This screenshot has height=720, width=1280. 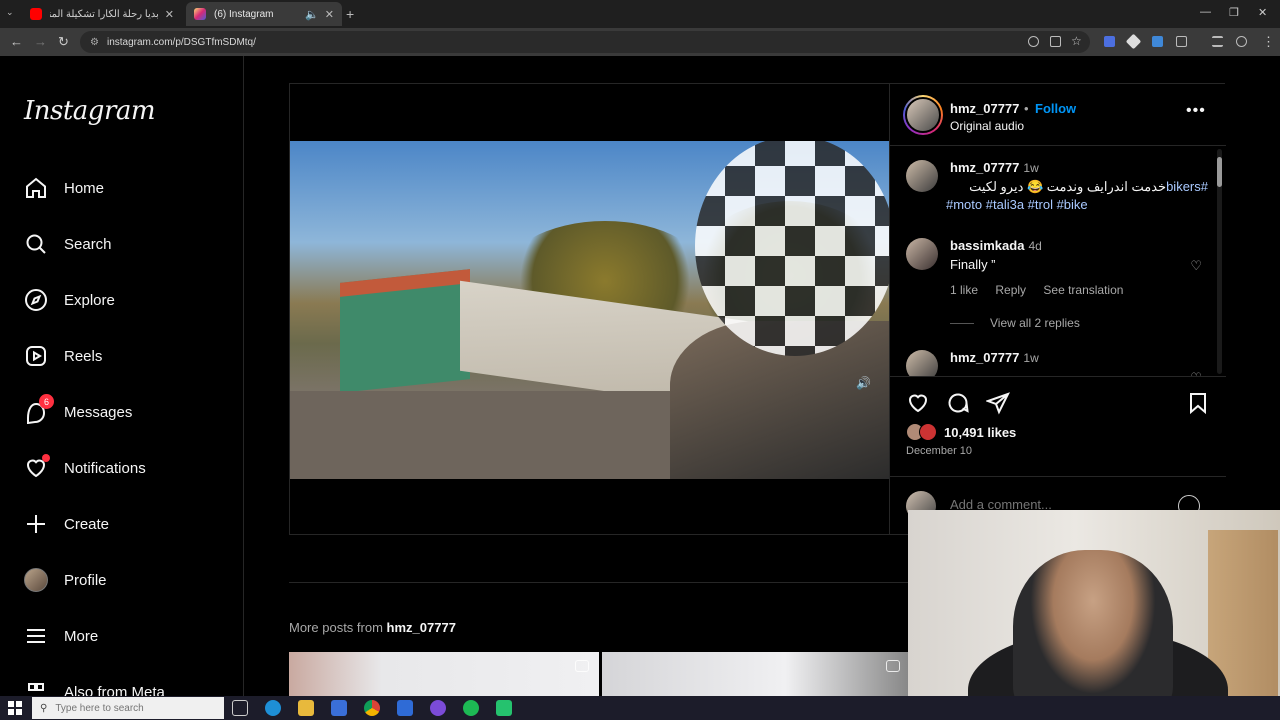 What do you see at coordinates (1109, 41) in the screenshot?
I see `extension-translate-icon` at bounding box center [1109, 41].